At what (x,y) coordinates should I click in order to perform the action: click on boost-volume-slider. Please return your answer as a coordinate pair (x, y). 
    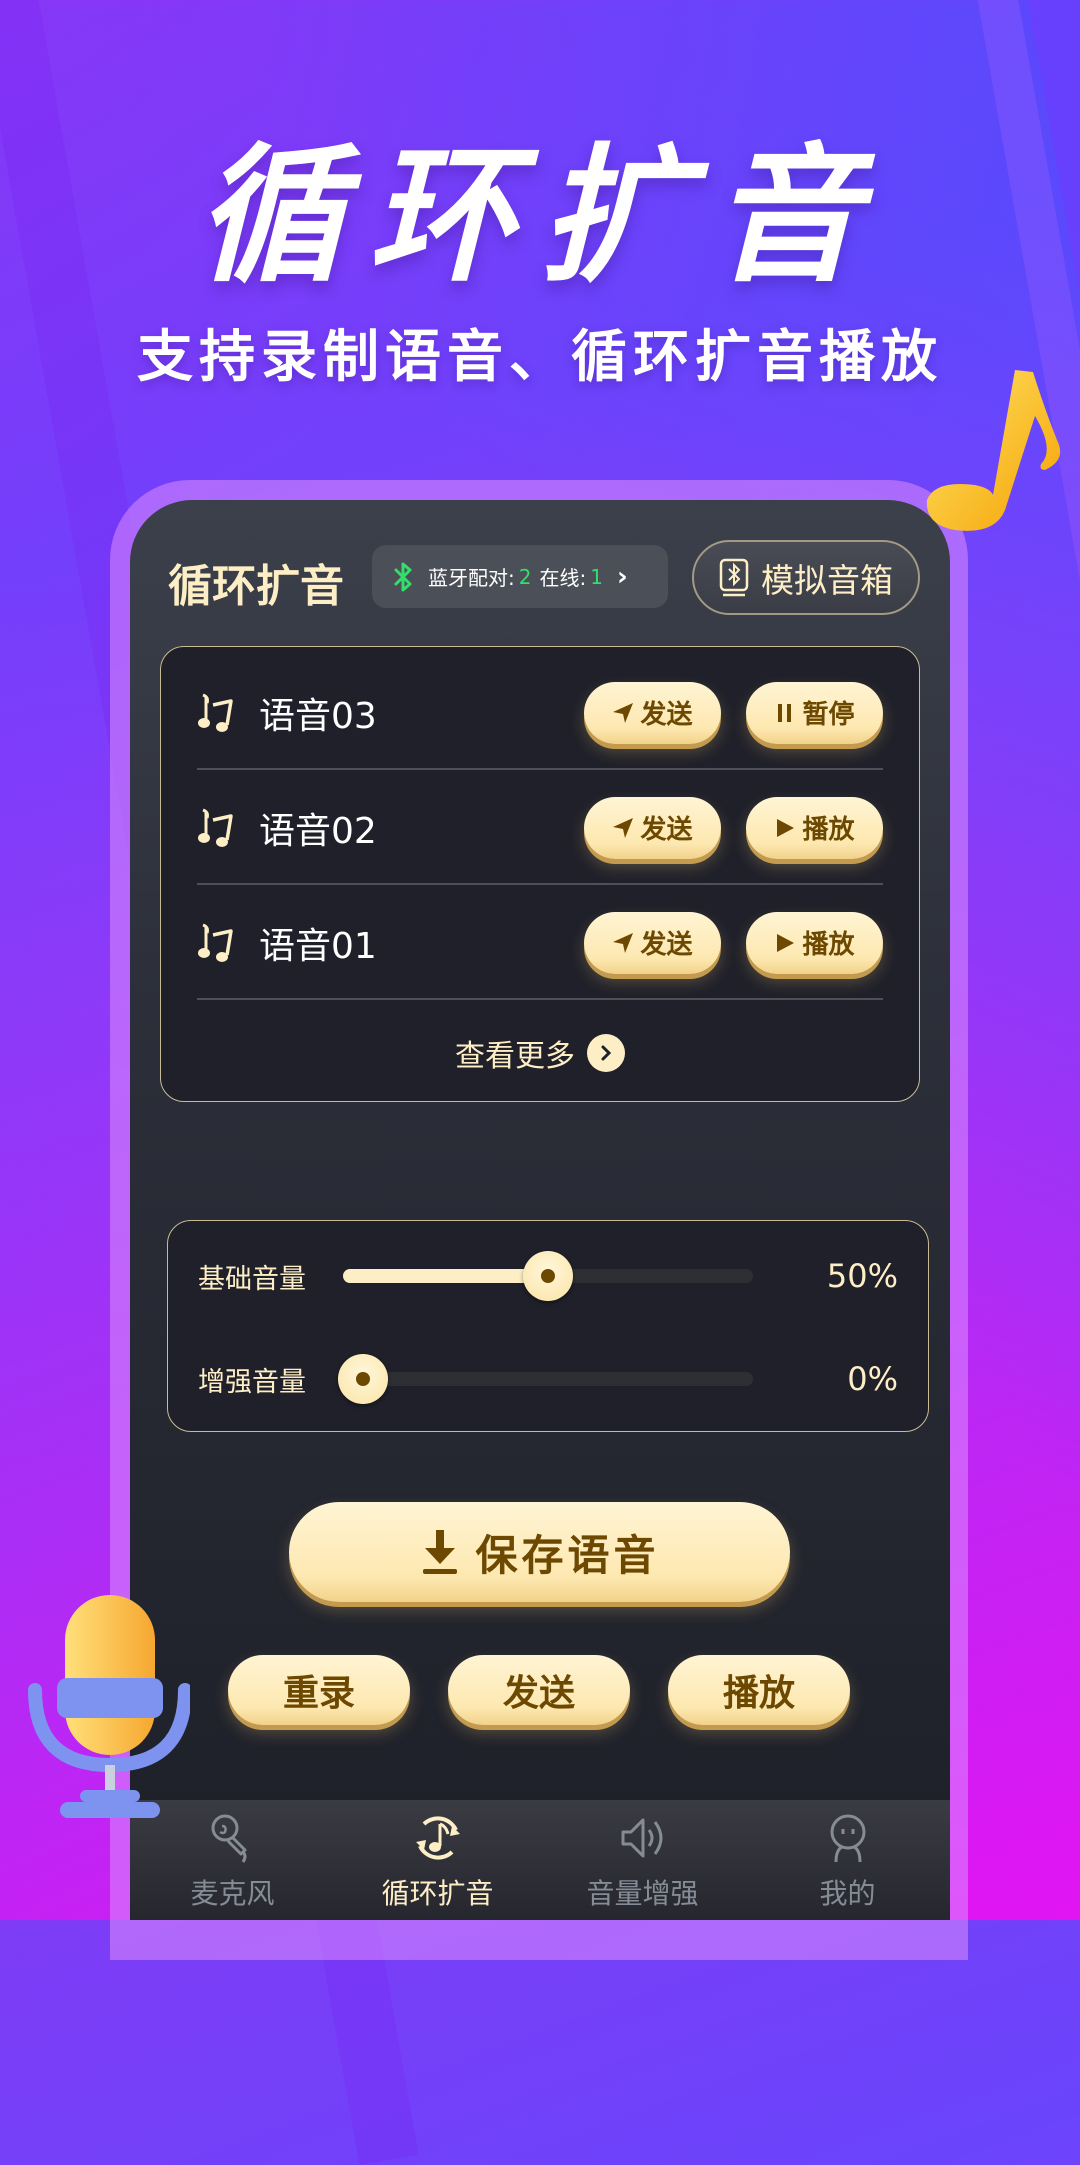
    Looking at the image, I should click on (545, 1379).